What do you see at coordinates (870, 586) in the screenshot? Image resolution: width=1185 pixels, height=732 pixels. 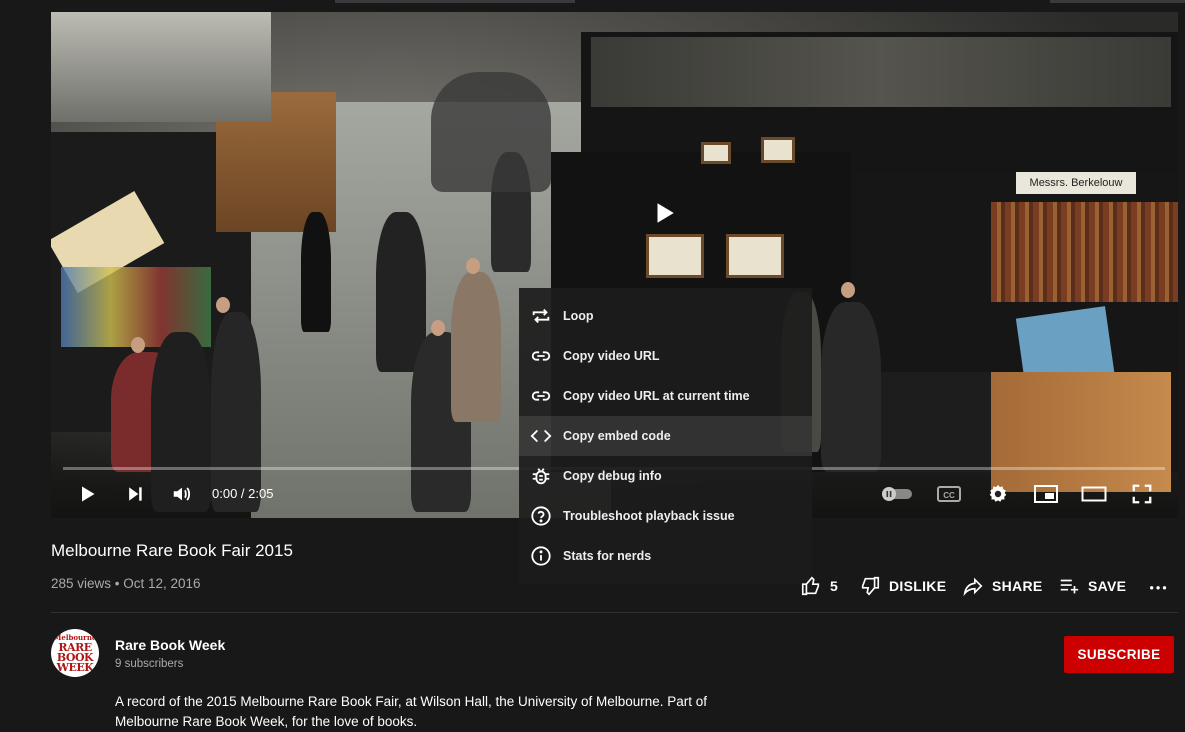 I see `thumbs-down-icon` at bounding box center [870, 586].